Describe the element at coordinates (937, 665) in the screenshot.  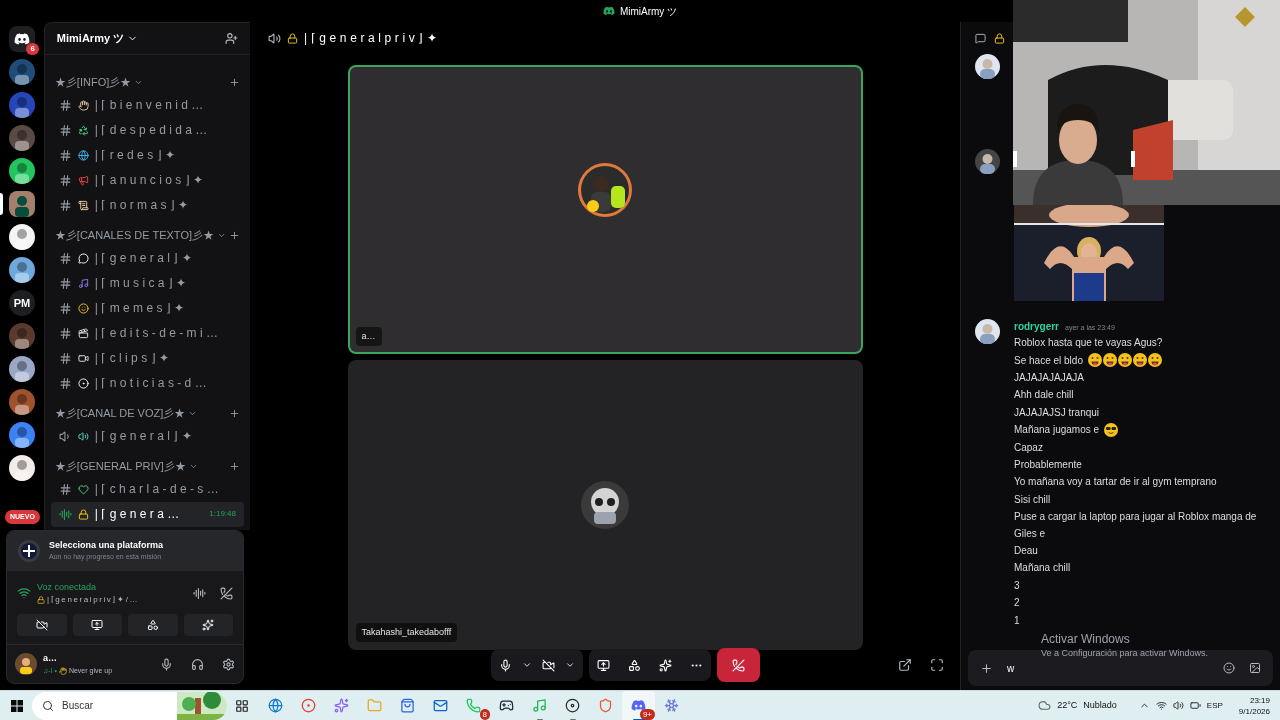
I see `fullscreen-icon` at that location.